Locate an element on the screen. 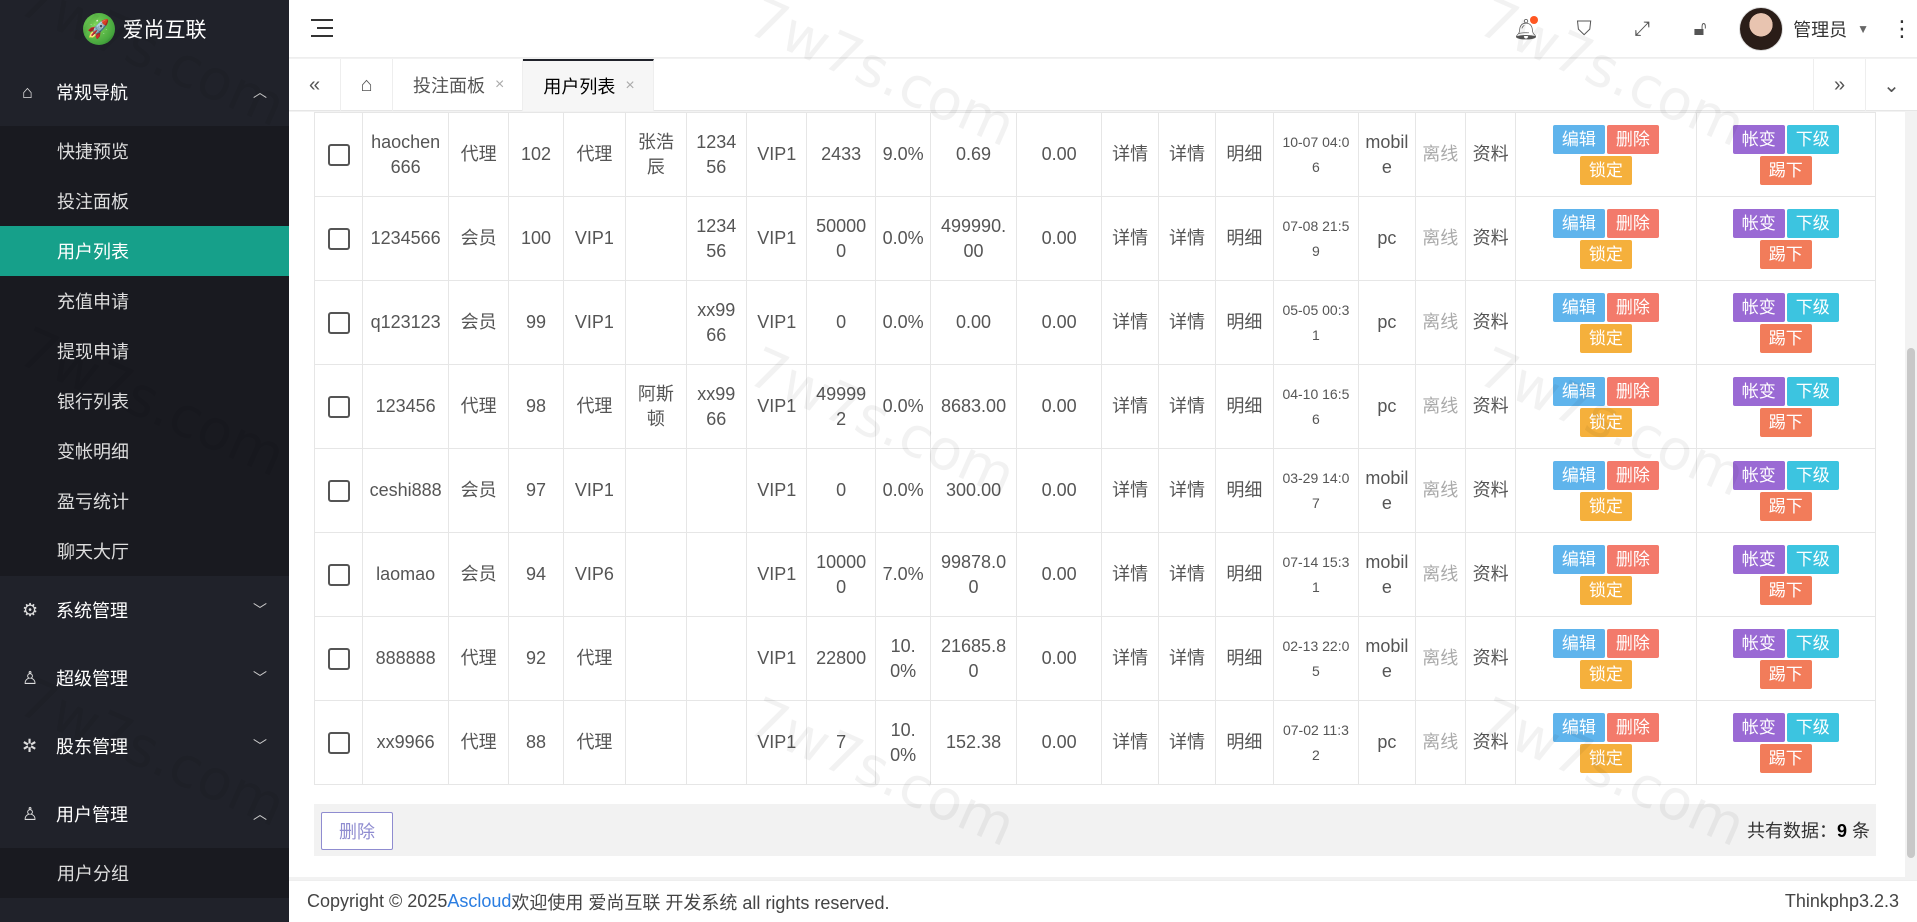 The width and height of the screenshot is (1917, 922). sidebar-item-quick-preview: 快捷预览 is located at coordinates (144, 151).